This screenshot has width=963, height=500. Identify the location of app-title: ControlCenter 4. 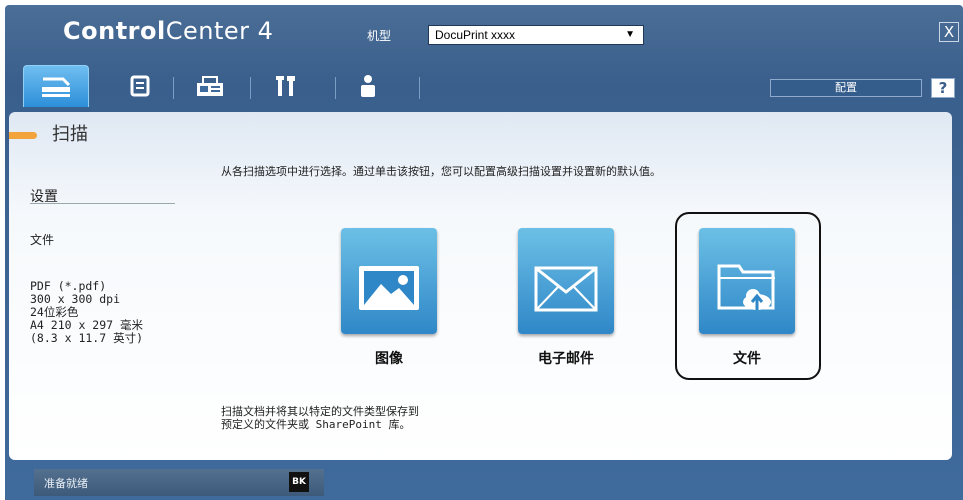
(168, 31).